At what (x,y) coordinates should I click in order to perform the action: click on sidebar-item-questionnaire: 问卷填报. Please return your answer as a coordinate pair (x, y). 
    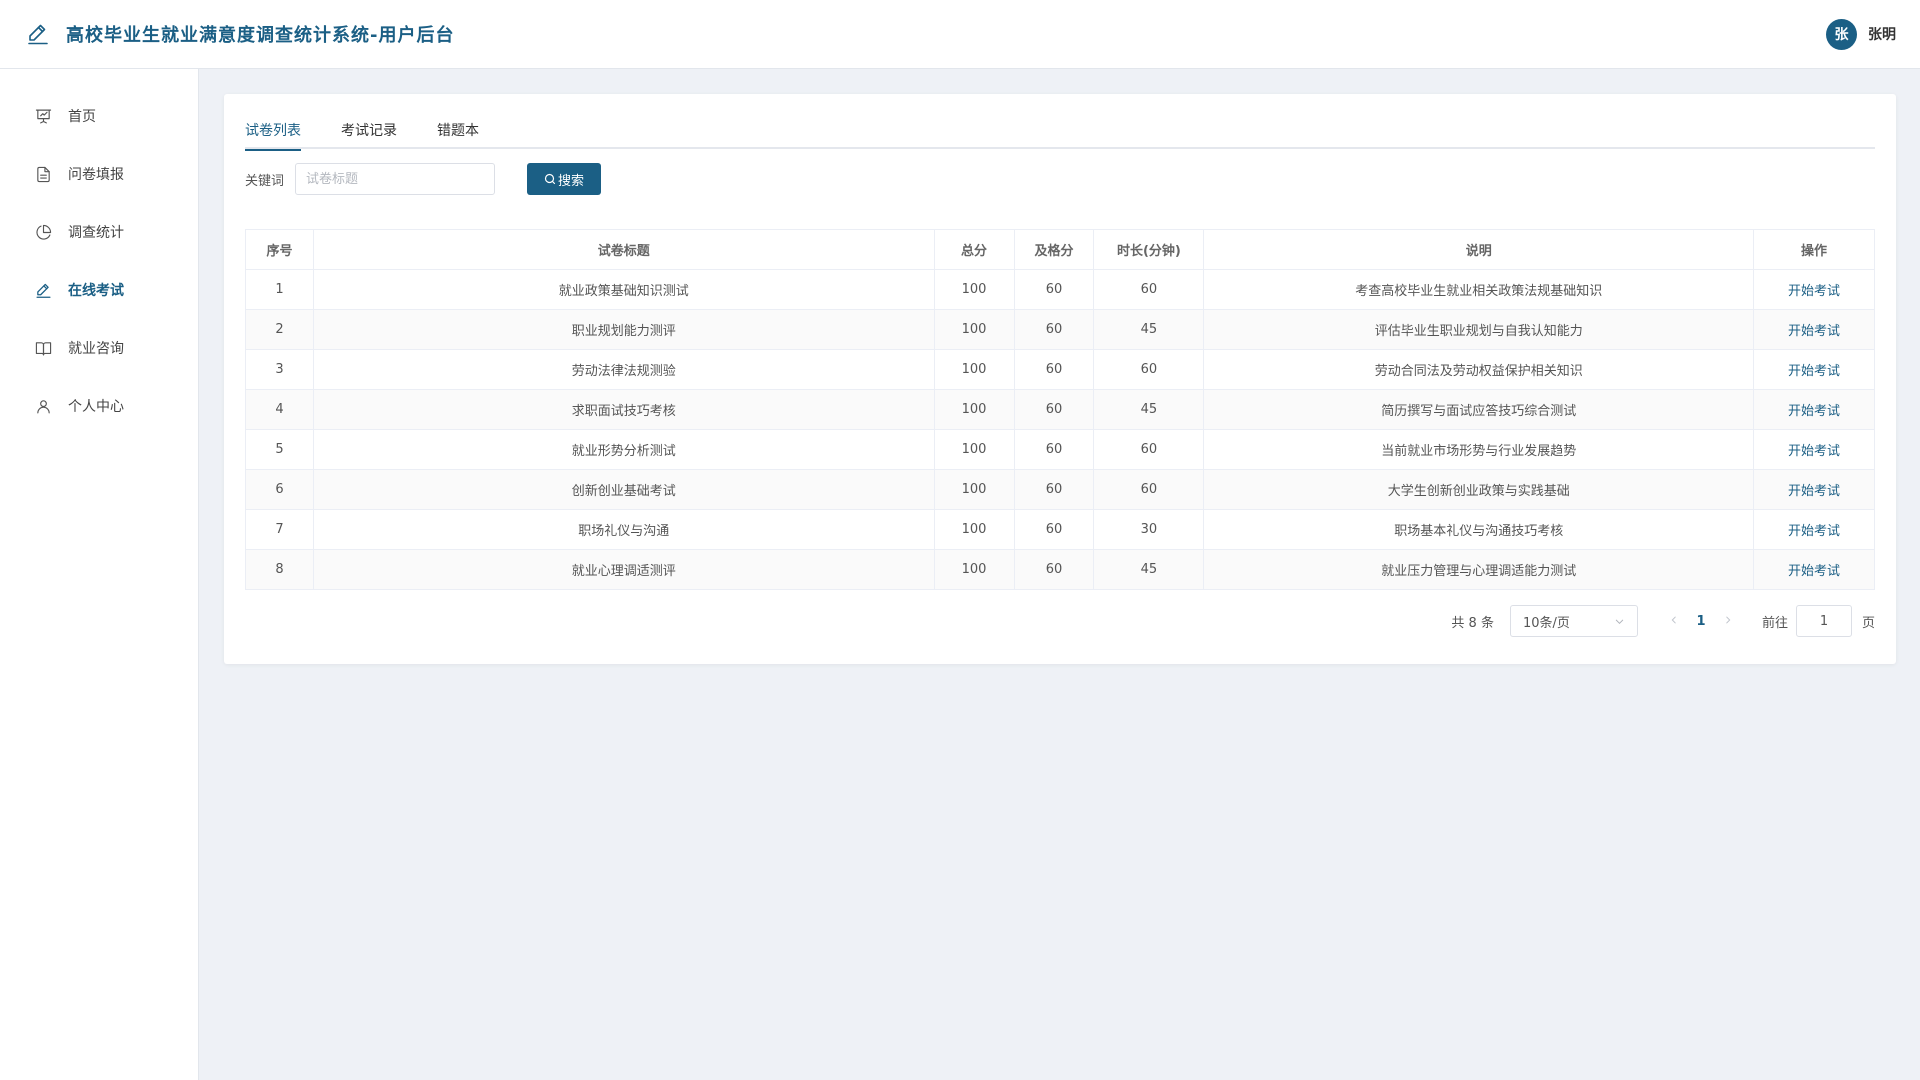
    Looking at the image, I should click on (99, 174).